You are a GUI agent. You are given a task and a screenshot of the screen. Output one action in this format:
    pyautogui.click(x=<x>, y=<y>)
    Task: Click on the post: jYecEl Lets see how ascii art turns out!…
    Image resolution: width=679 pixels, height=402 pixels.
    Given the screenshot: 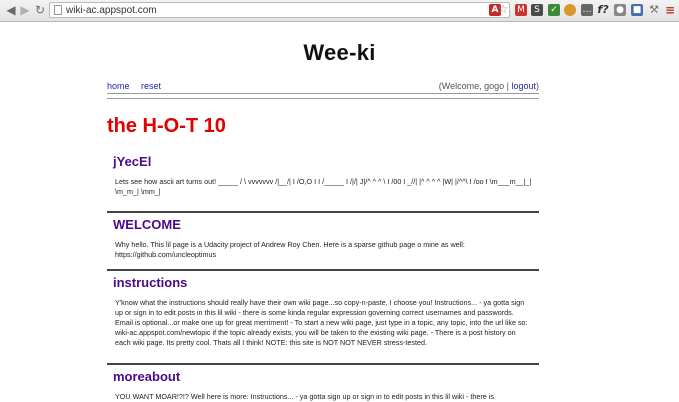 What is the action you would take?
    pyautogui.click(x=323, y=173)
    